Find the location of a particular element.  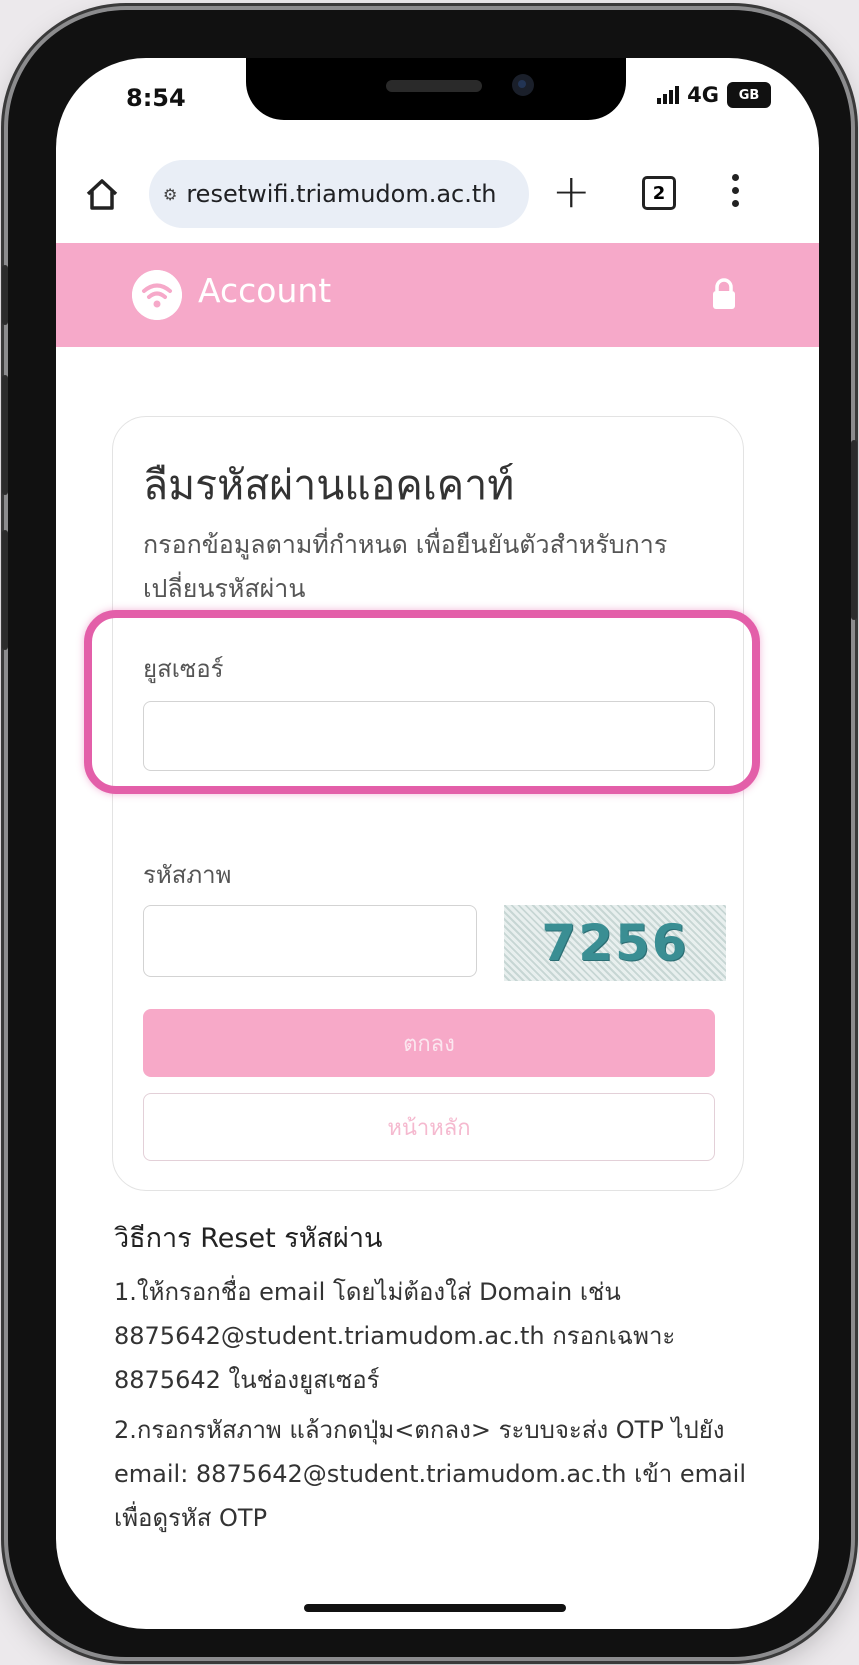

battery-label: GB is located at coordinates (749, 95).